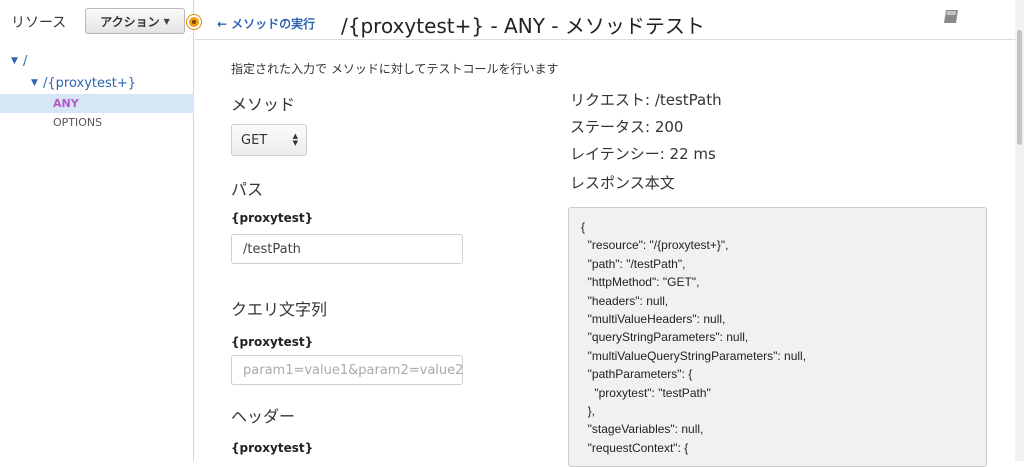 This screenshot has width=1024, height=467. I want to click on page-scrollbar, so click(1019, 230).